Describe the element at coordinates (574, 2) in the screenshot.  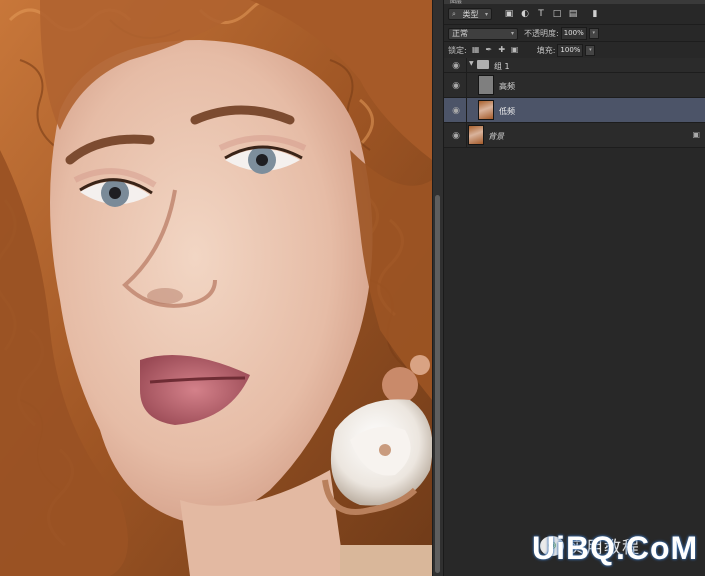
I see `layers-panel-tab: 图层` at that location.